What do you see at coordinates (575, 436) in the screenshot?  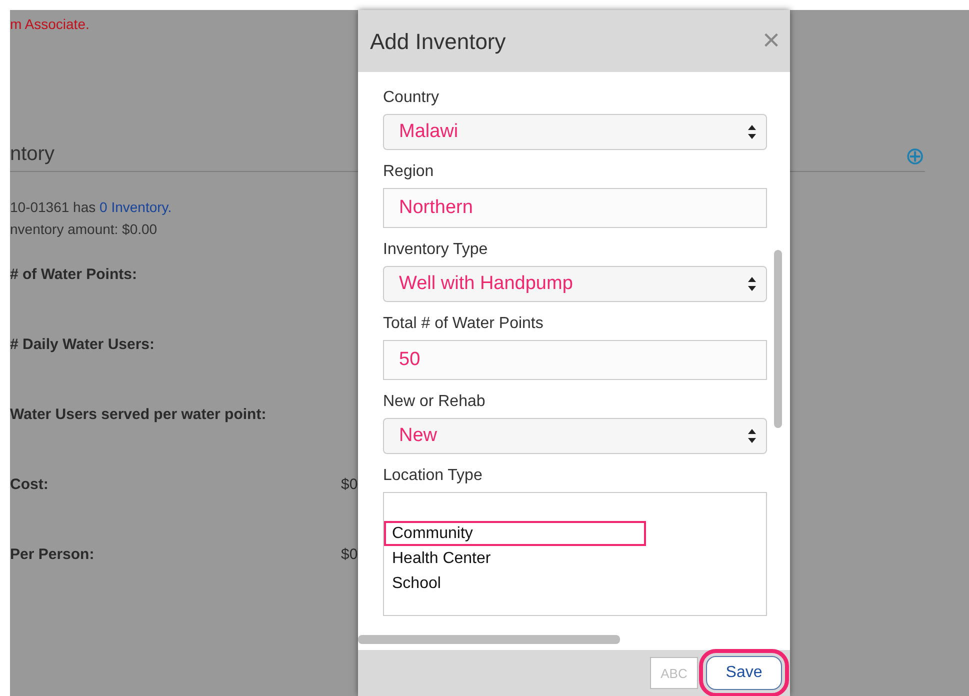 I see `select-field: New` at bounding box center [575, 436].